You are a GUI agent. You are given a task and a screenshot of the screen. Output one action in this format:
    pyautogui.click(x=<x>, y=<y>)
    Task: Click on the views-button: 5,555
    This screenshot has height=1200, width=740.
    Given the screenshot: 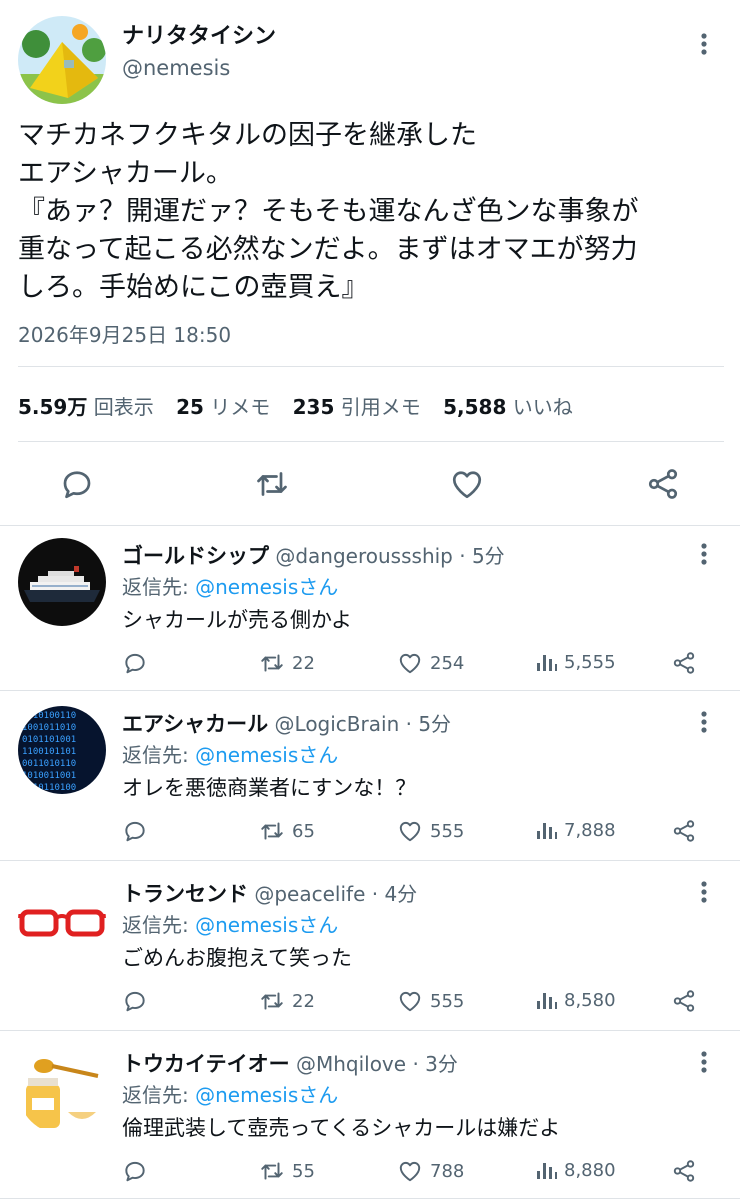 What is the action you would take?
    pyautogui.click(x=575, y=662)
    